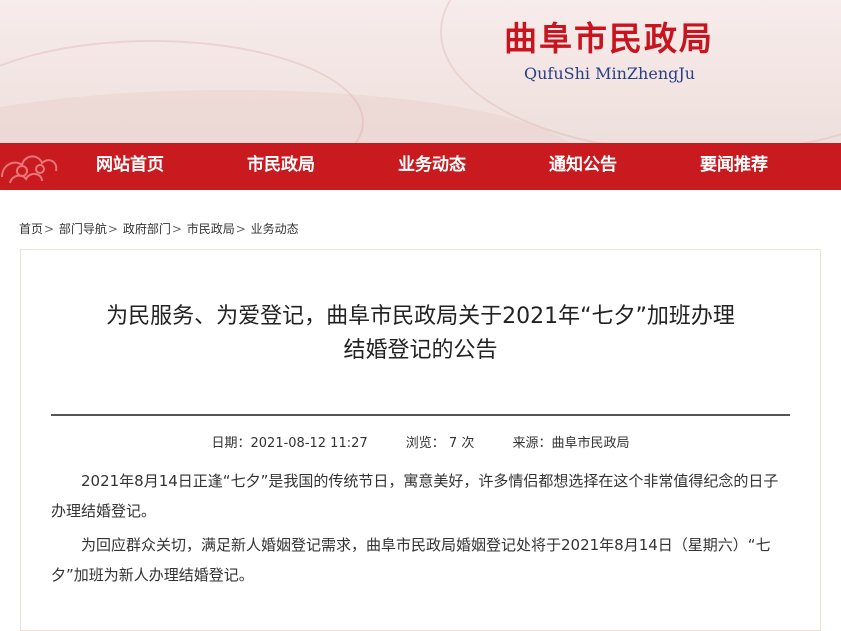  What do you see at coordinates (432, 166) in the screenshot?
I see `nav-item-business-news: 业务动态` at bounding box center [432, 166].